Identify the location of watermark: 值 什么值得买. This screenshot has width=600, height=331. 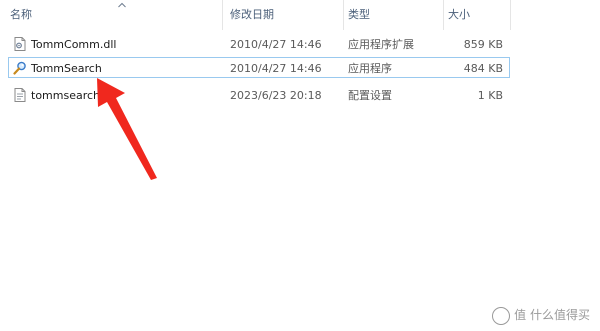
(541, 315).